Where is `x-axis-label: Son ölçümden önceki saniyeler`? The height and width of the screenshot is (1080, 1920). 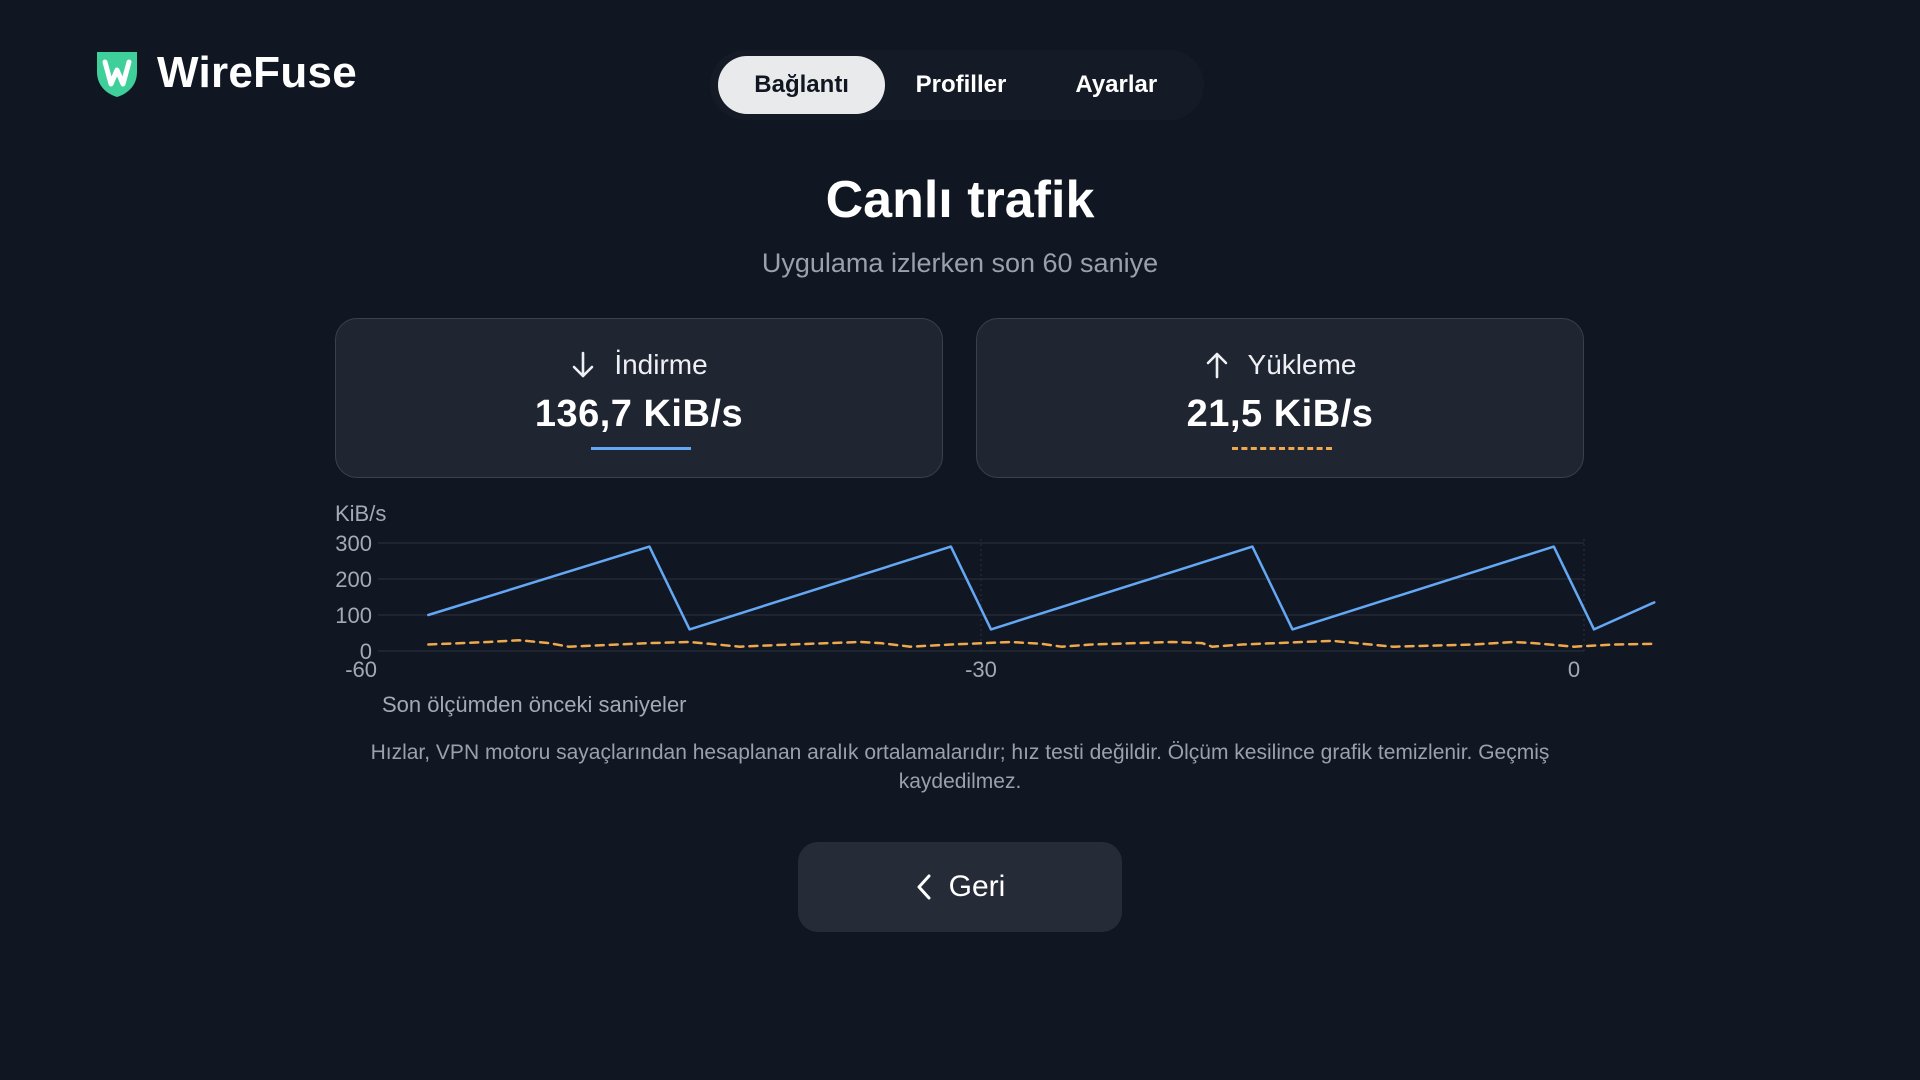
x-axis-label: Son ölçümden önceki saniyeler is located at coordinates (534, 704).